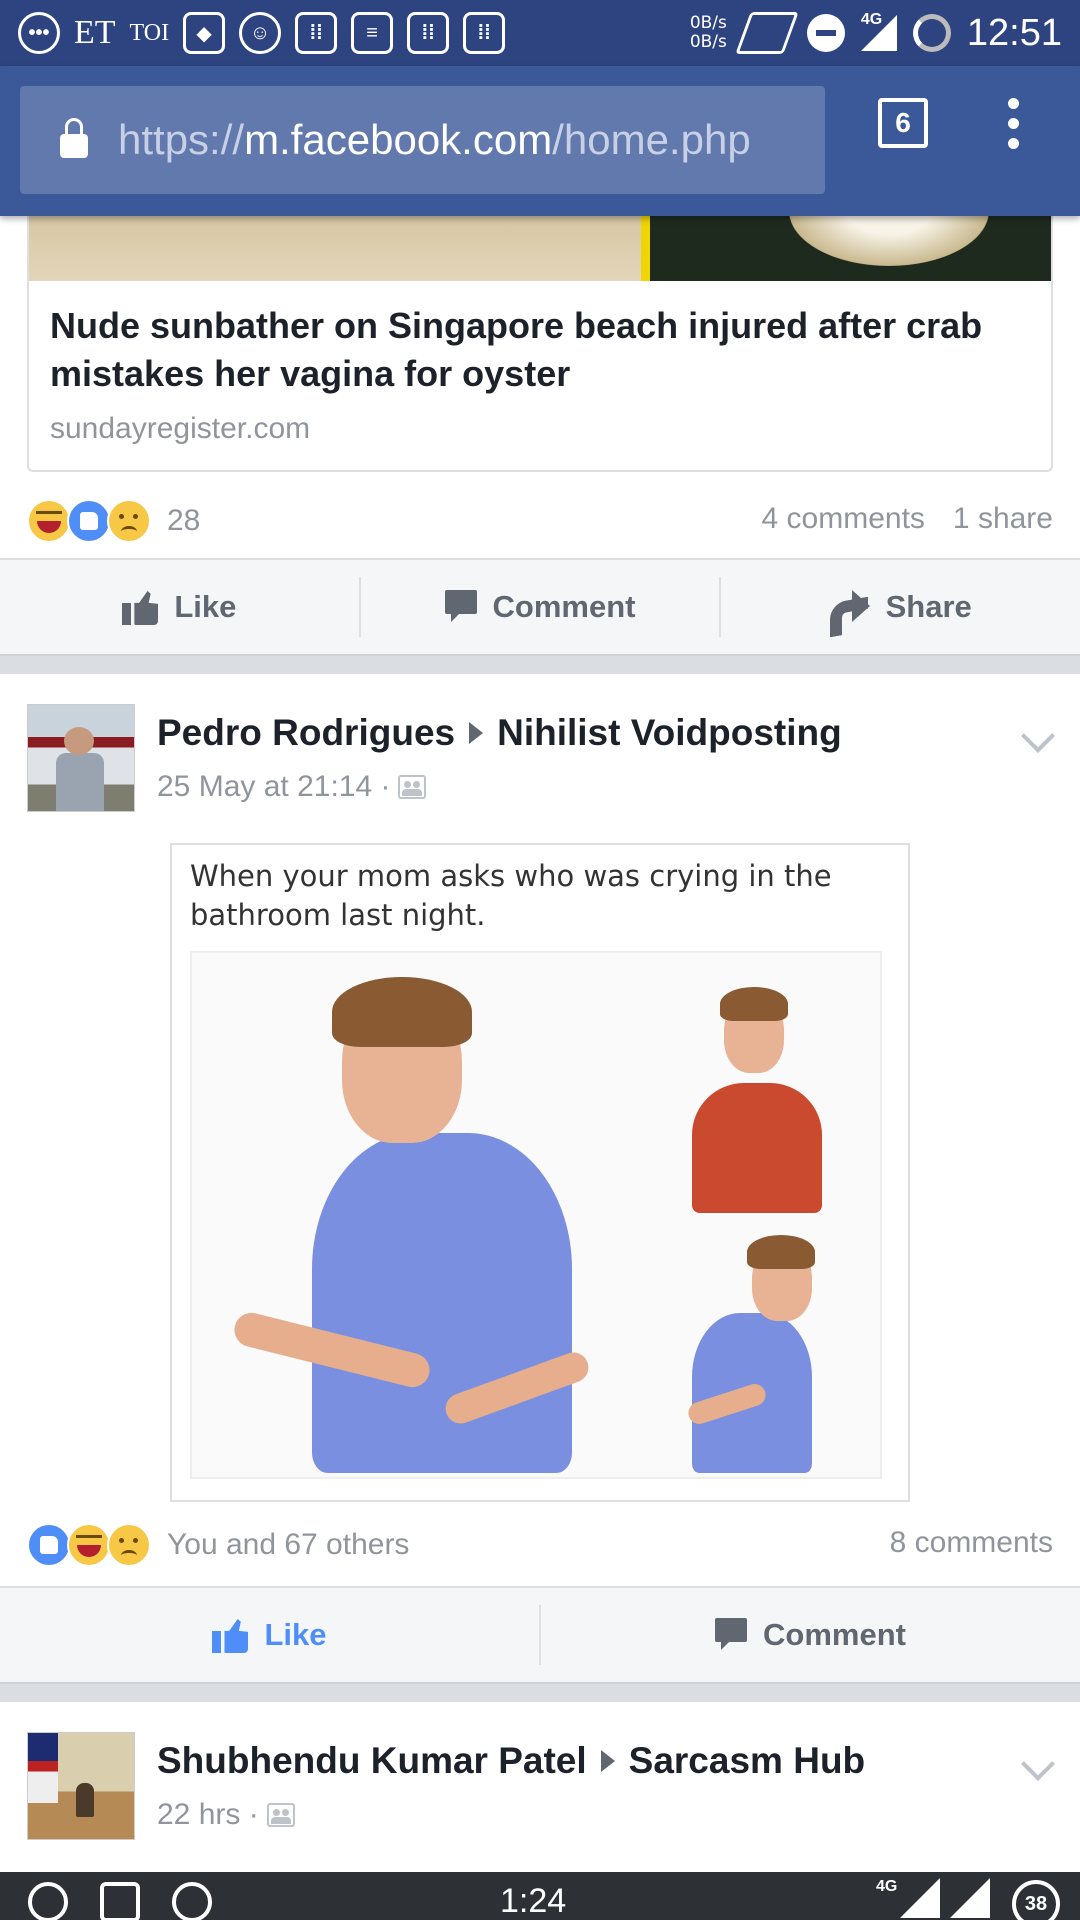 This screenshot has width=1080, height=1920. I want to click on system-bottom-bar: 1:24 4G 38, so click(540, 1896).